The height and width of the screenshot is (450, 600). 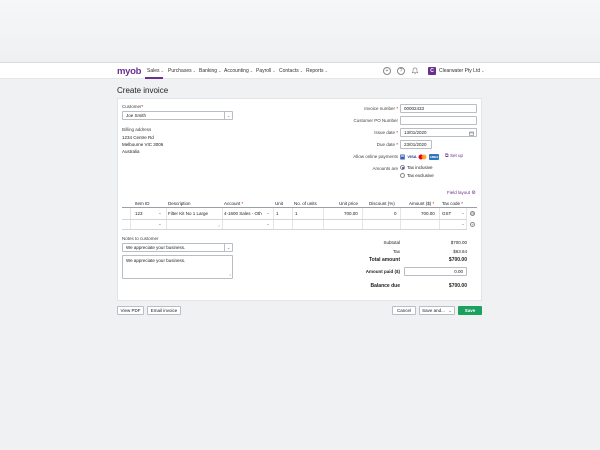 What do you see at coordinates (179, 203) in the screenshot?
I see `col-description: Description` at bounding box center [179, 203].